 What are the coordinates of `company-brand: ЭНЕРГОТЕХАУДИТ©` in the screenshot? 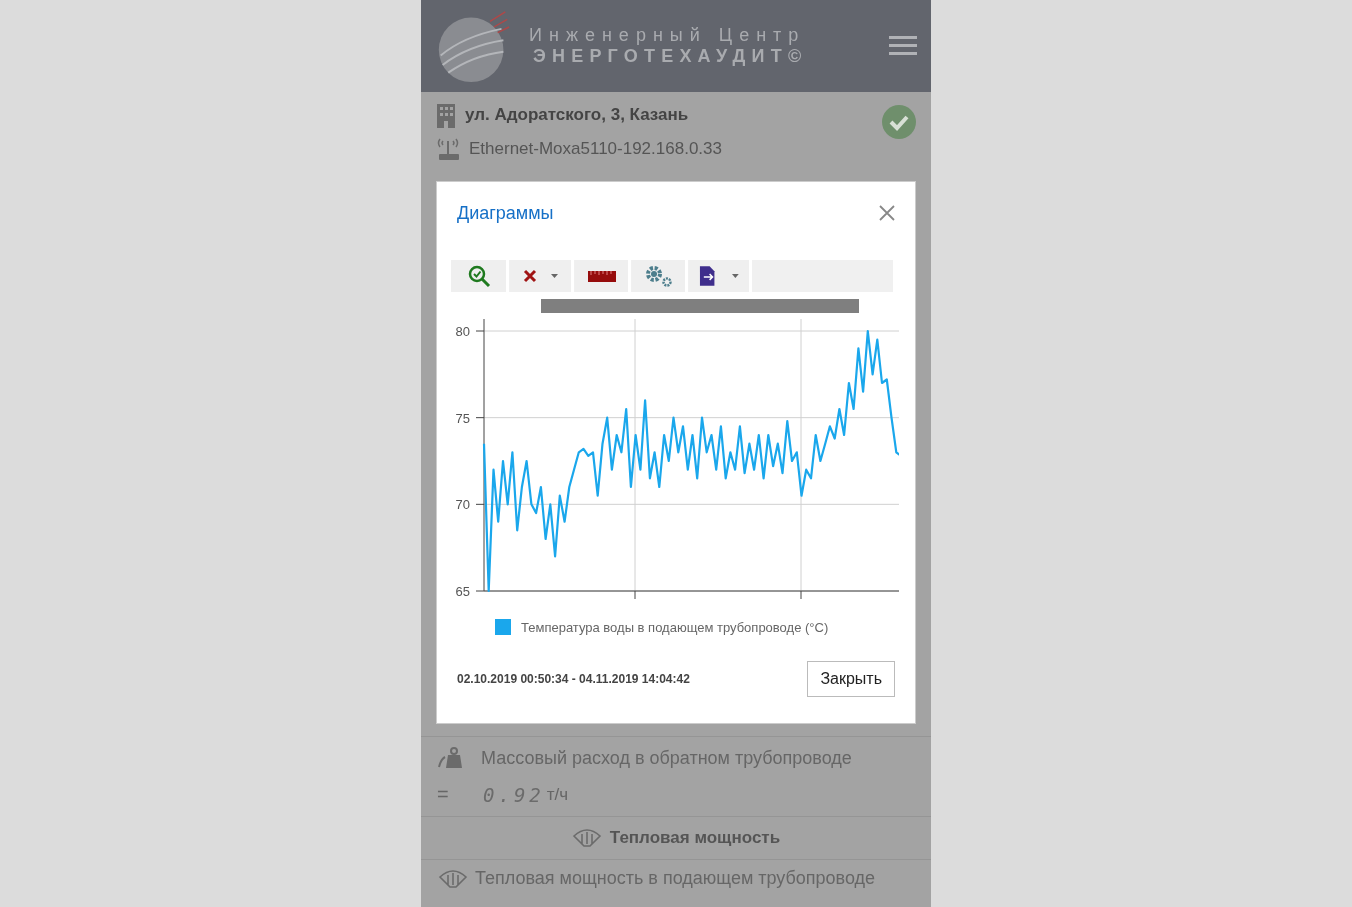 It's located at (670, 56).